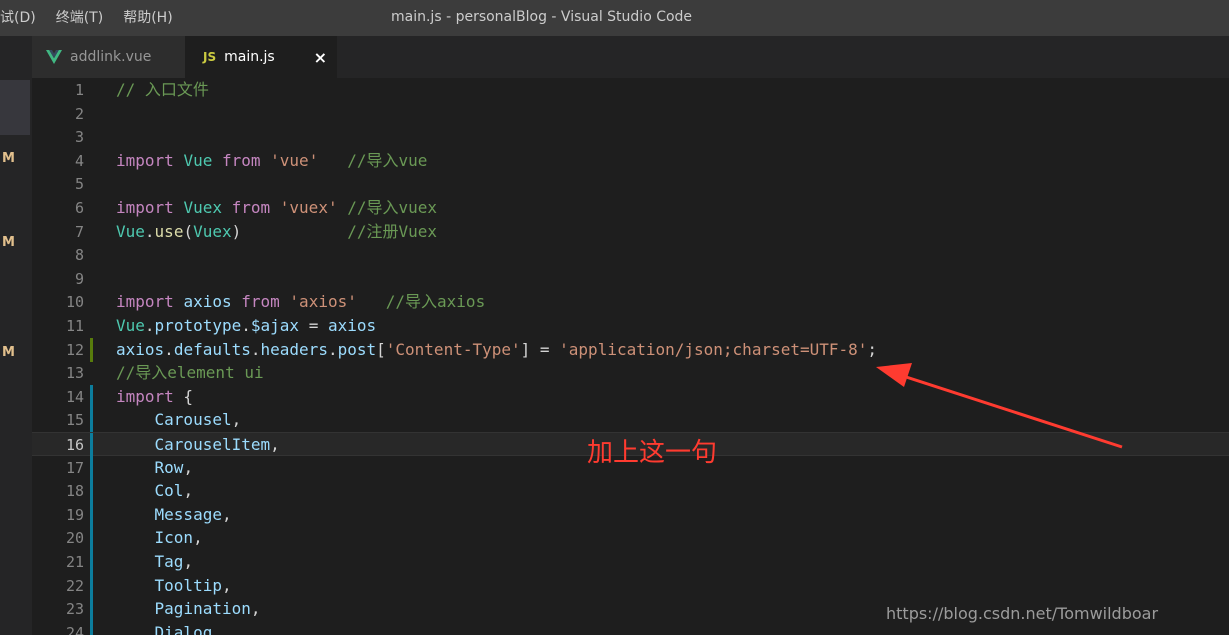  What do you see at coordinates (147, 18) in the screenshot?
I see `menu-help: 帮助(H)` at bounding box center [147, 18].